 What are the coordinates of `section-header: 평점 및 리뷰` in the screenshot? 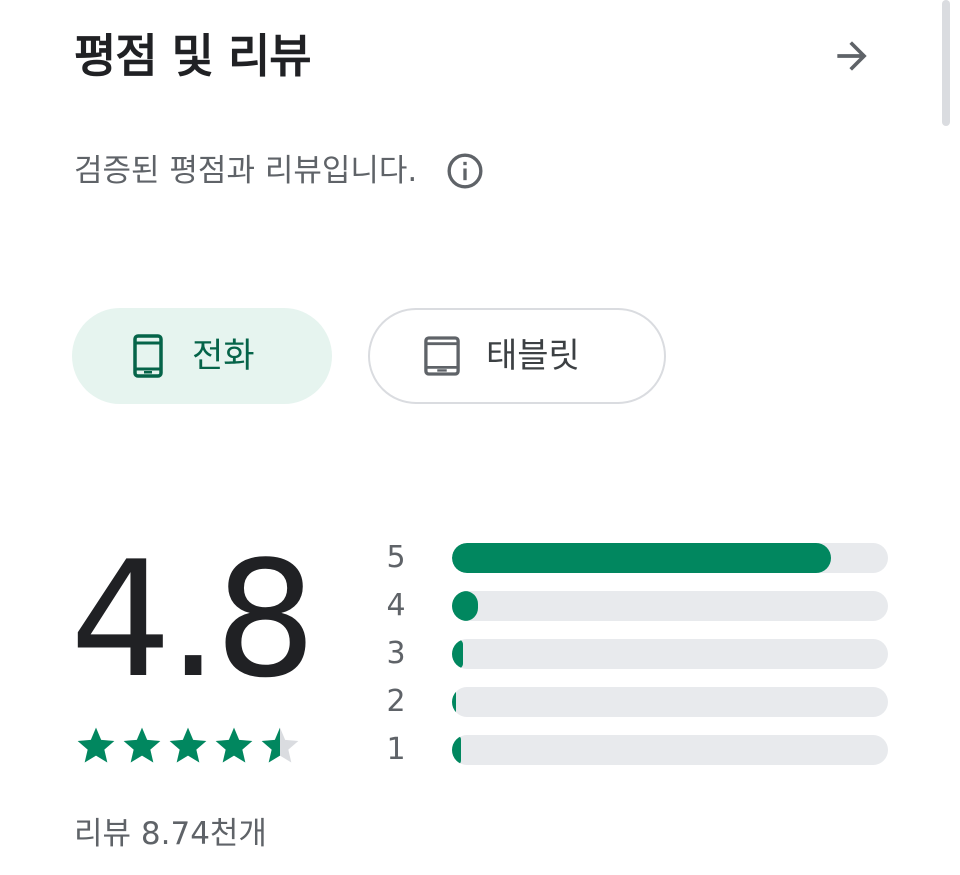 It's located at (477, 58).